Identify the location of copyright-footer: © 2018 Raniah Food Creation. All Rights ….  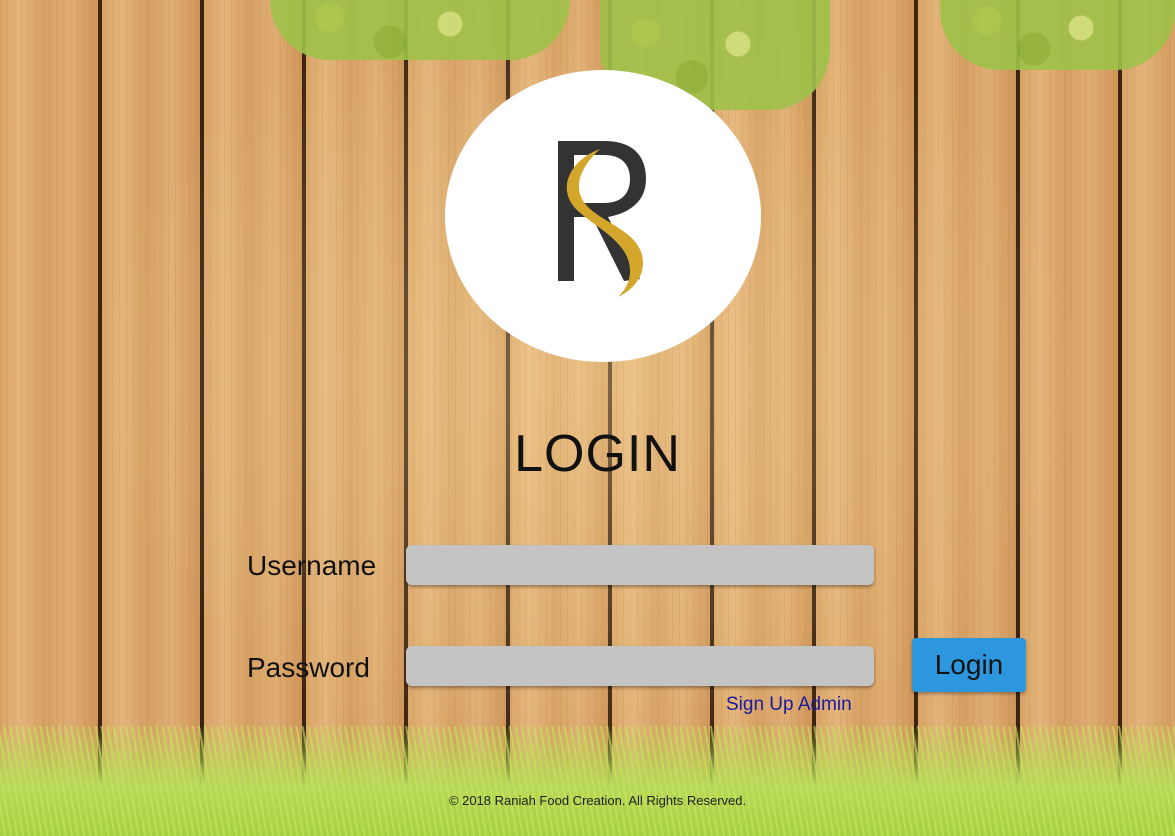
(597, 800).